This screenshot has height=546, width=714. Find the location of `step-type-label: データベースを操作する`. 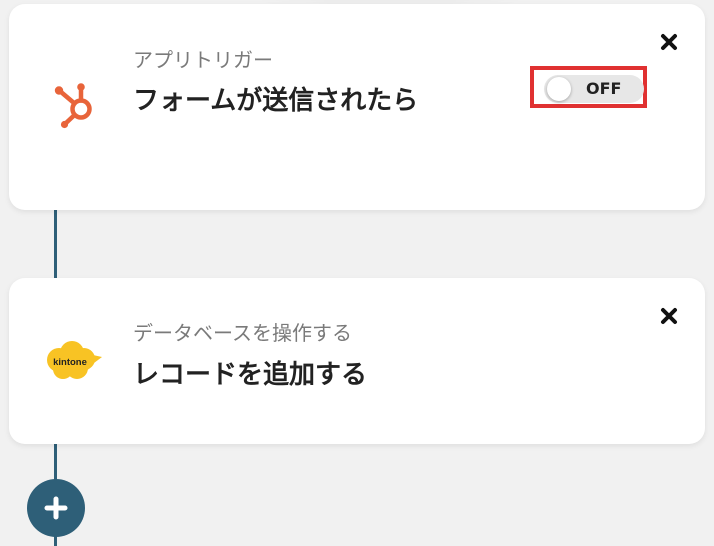

step-type-label: データベースを操作する is located at coordinates (242, 333).